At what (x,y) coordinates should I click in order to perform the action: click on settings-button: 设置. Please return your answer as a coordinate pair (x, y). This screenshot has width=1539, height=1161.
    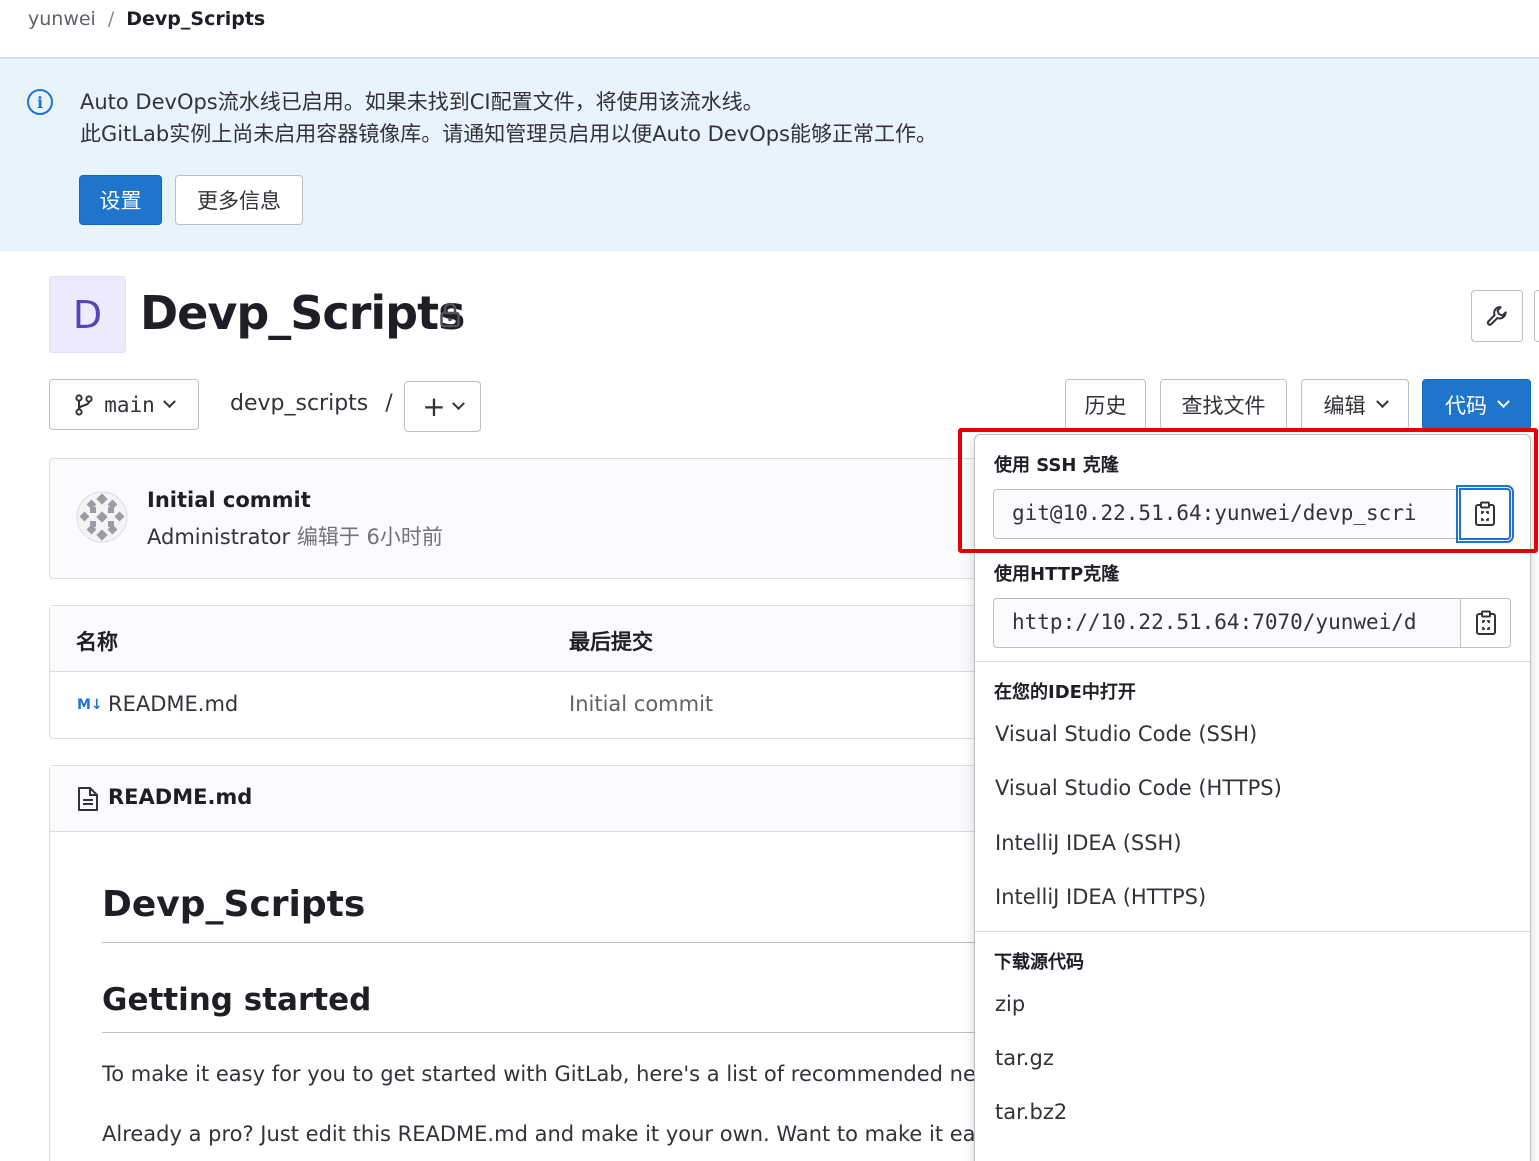
    Looking at the image, I should click on (120, 200).